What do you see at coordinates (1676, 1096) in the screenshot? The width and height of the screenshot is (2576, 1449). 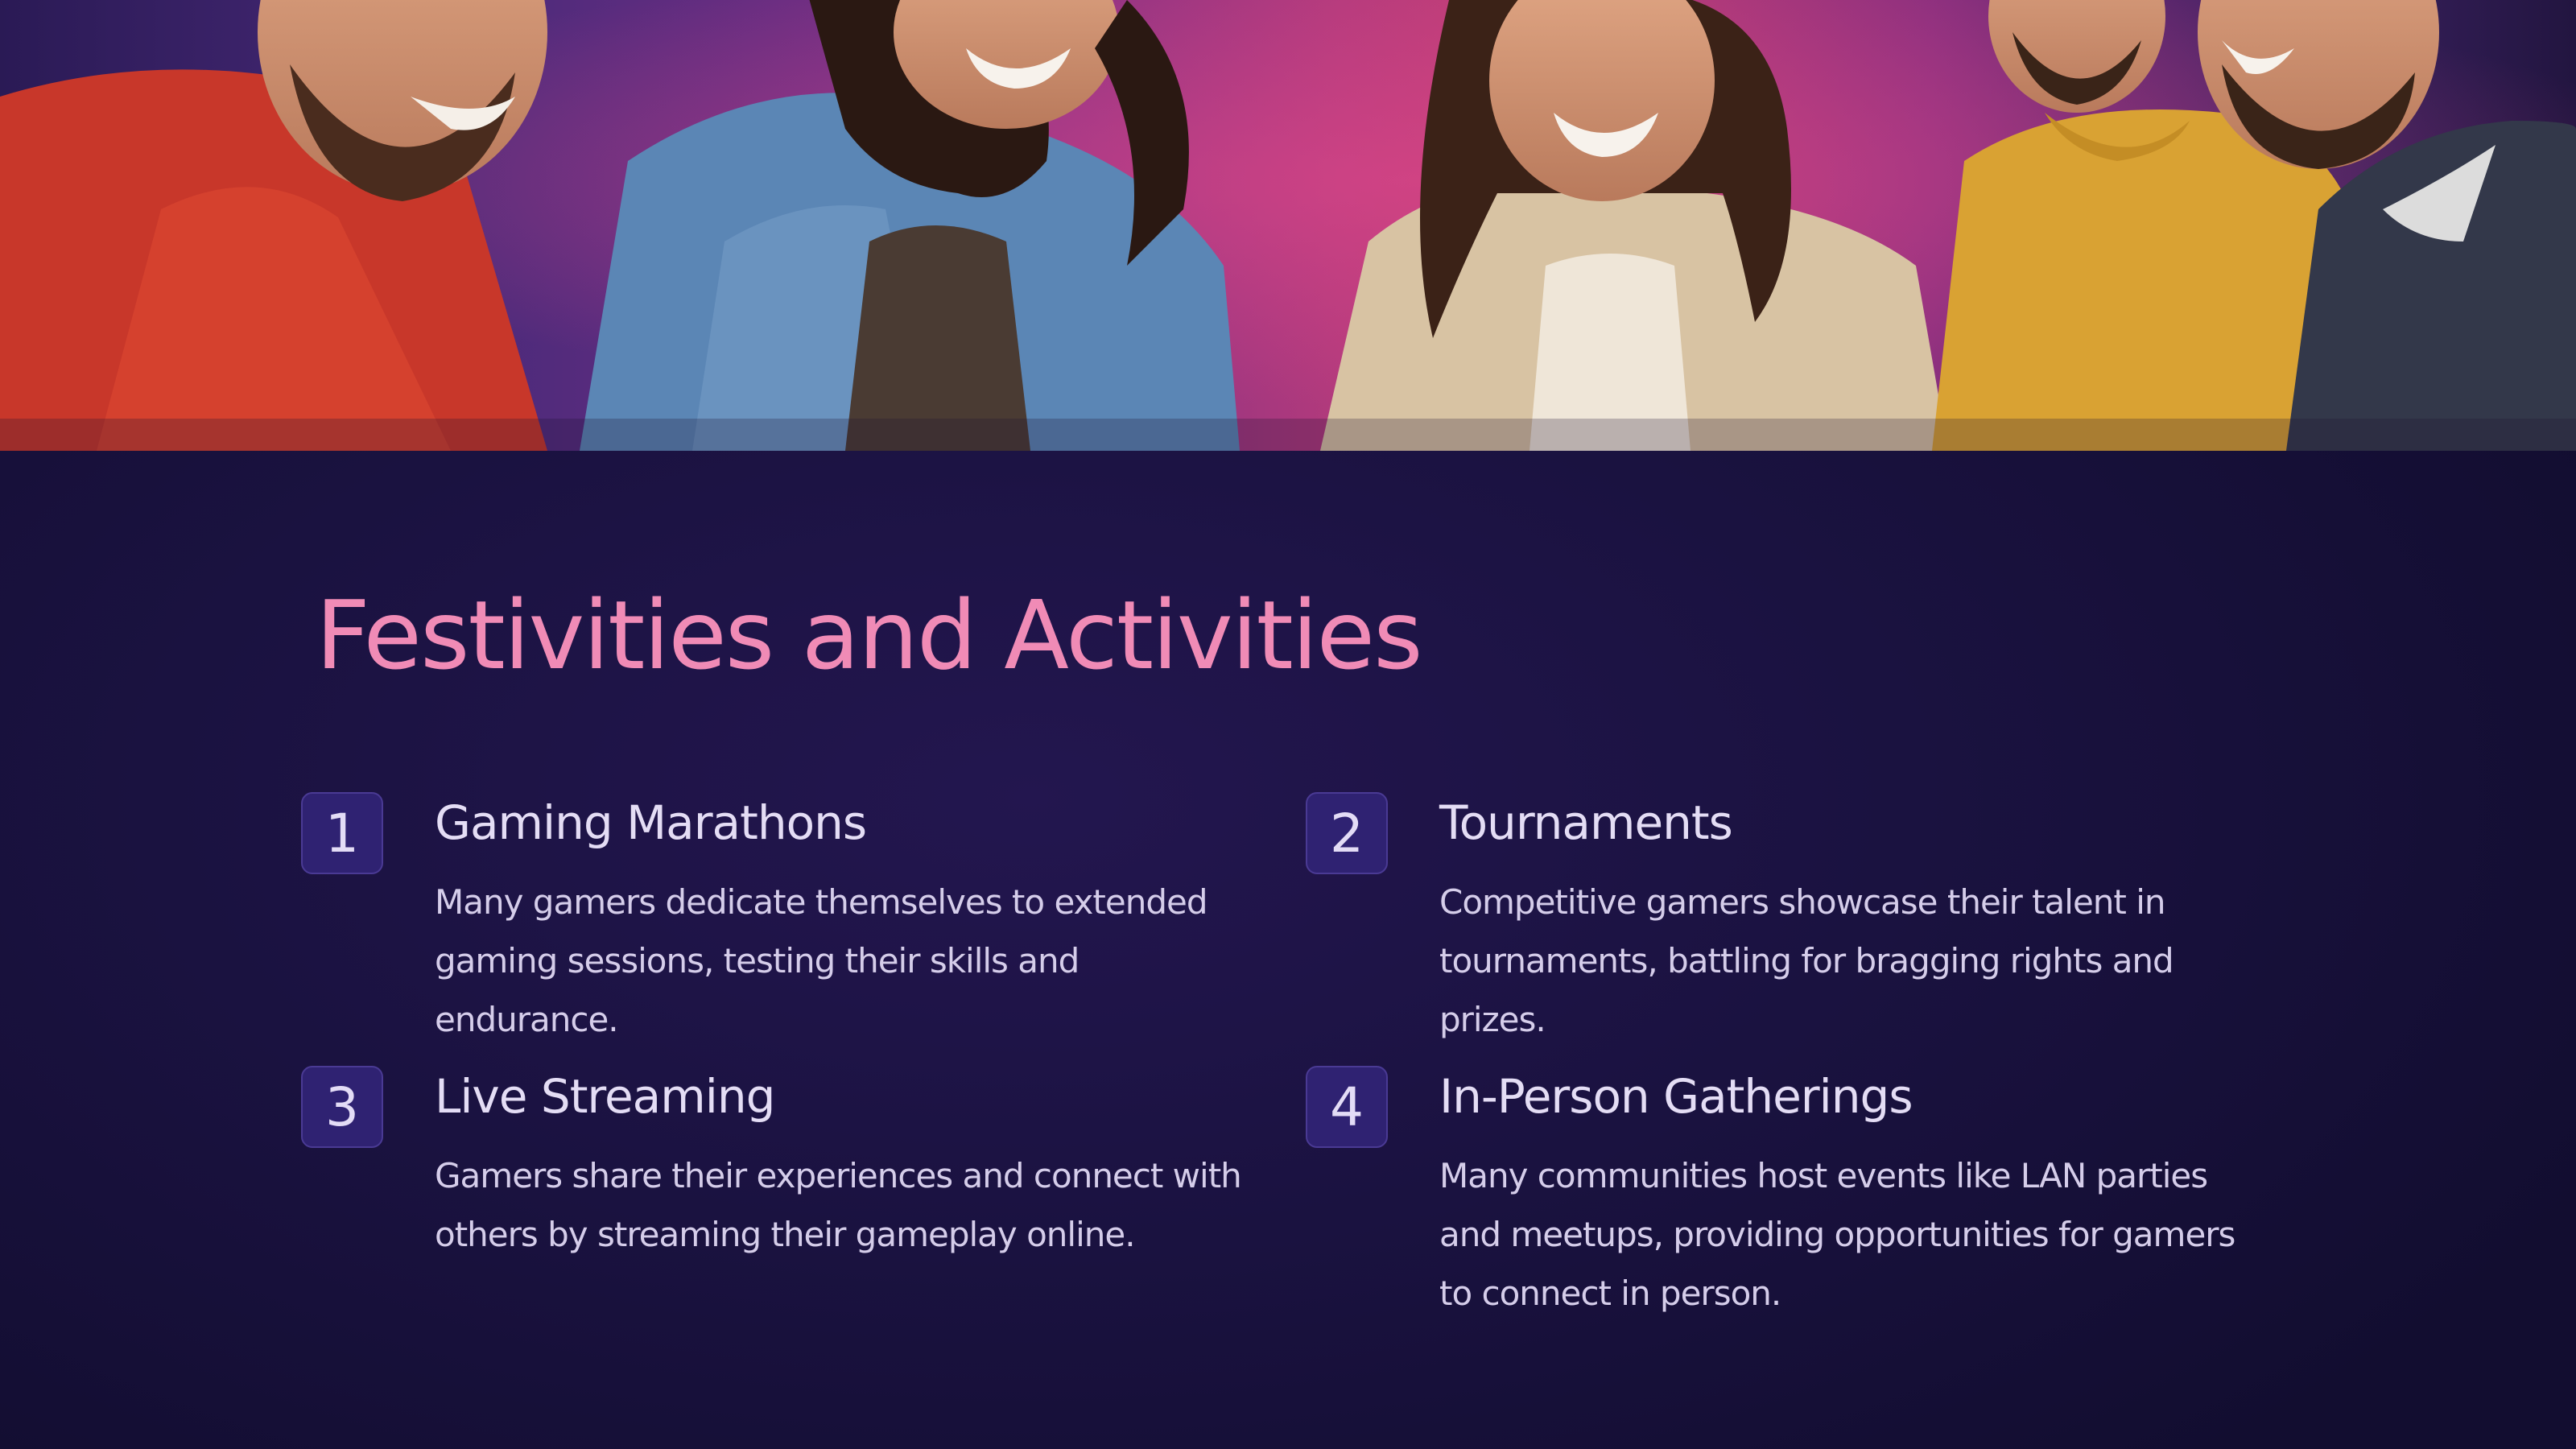 I see `item-heading: In-Person Gatherings` at bounding box center [1676, 1096].